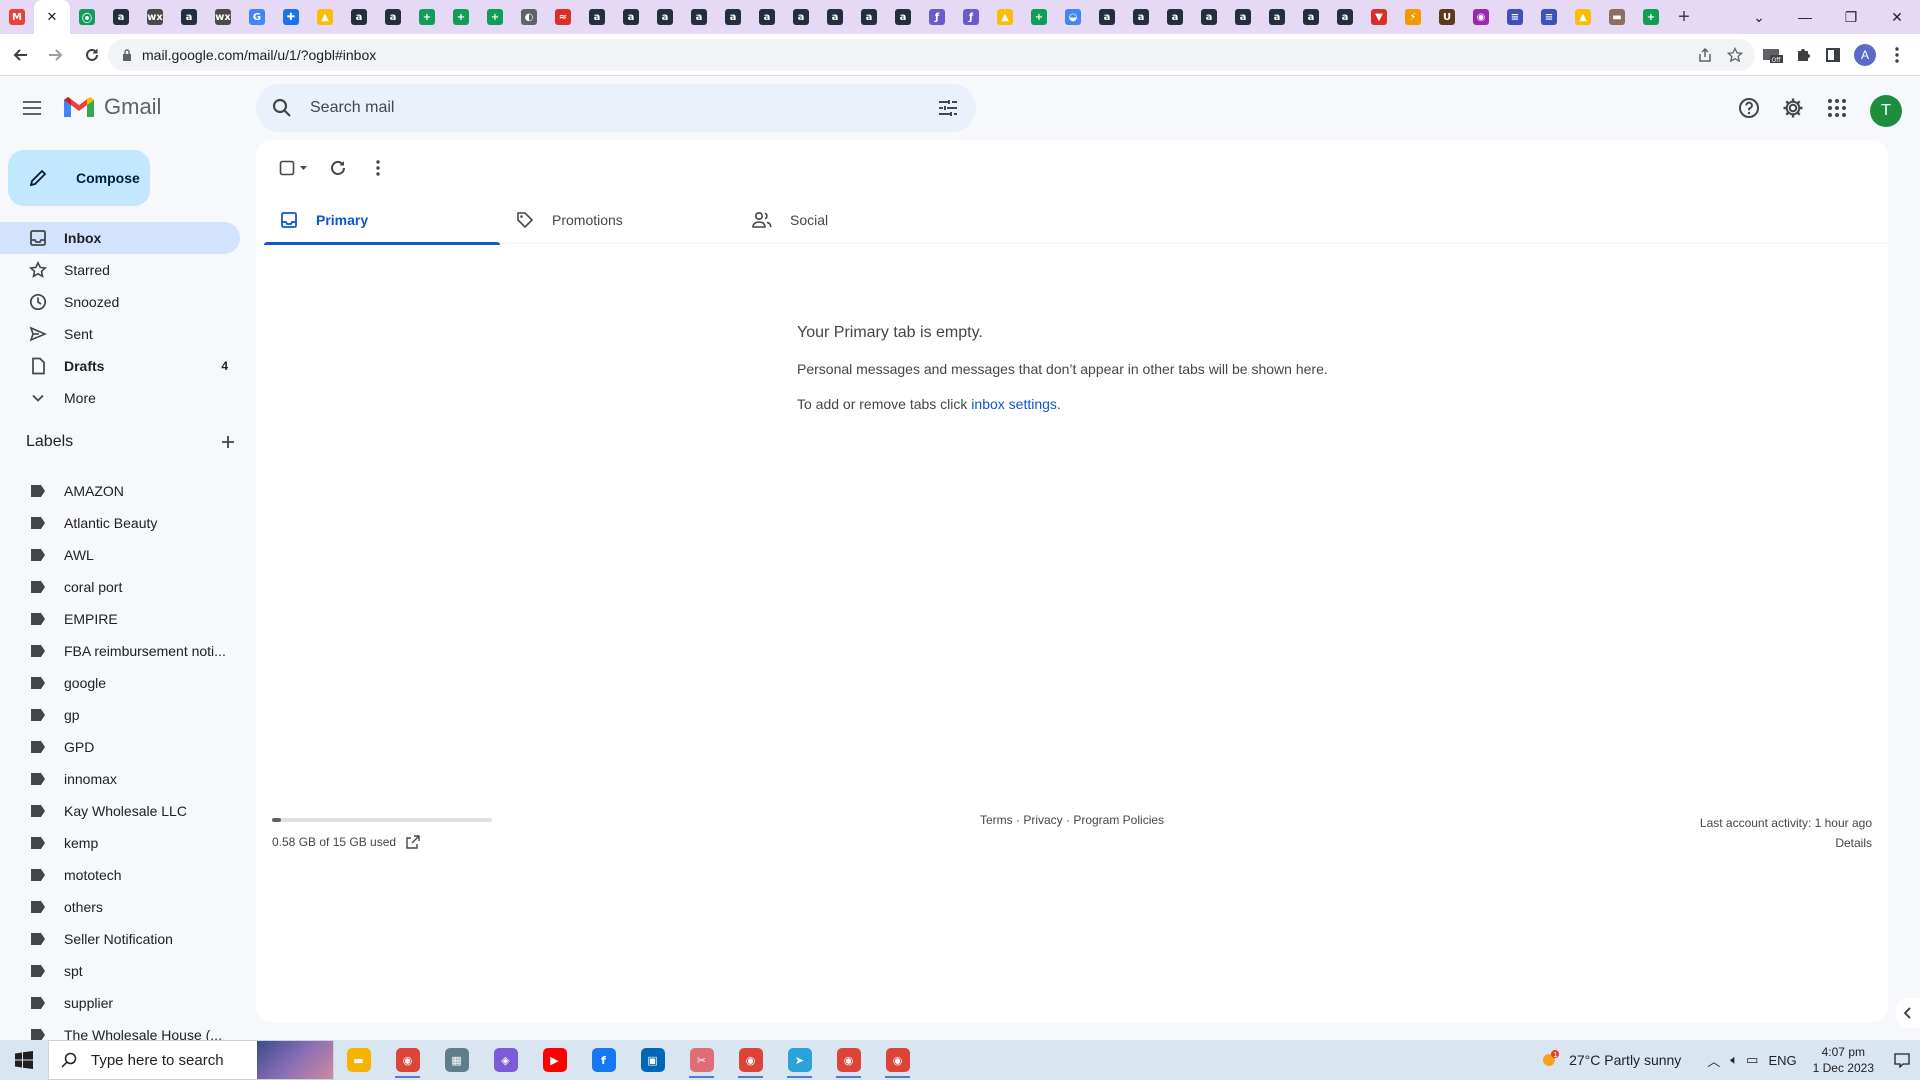 This screenshot has height=1080, width=1920. I want to click on language-indicator: ENG, so click(1782, 1060).